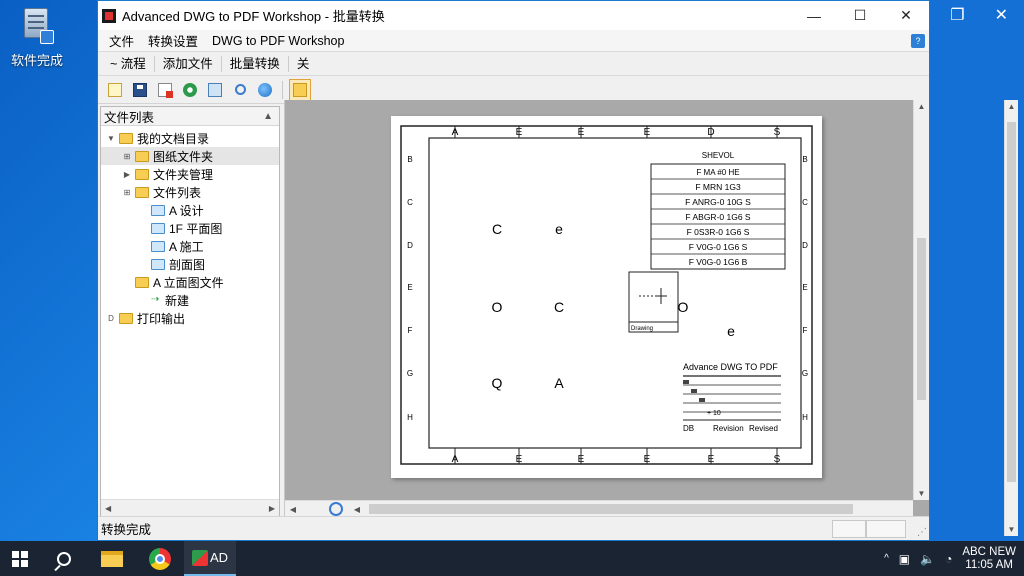  What do you see at coordinates (20, 558) in the screenshot?
I see `start-button` at bounding box center [20, 558].